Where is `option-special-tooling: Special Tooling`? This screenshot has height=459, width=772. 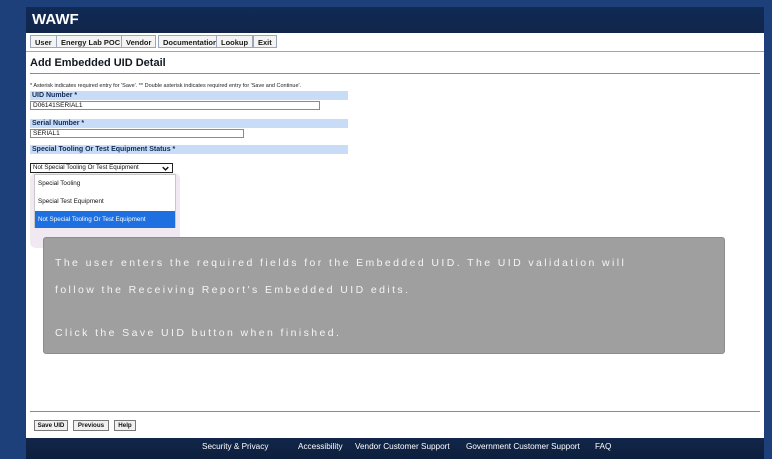
option-special-tooling: Special Tooling is located at coordinates (105, 183).